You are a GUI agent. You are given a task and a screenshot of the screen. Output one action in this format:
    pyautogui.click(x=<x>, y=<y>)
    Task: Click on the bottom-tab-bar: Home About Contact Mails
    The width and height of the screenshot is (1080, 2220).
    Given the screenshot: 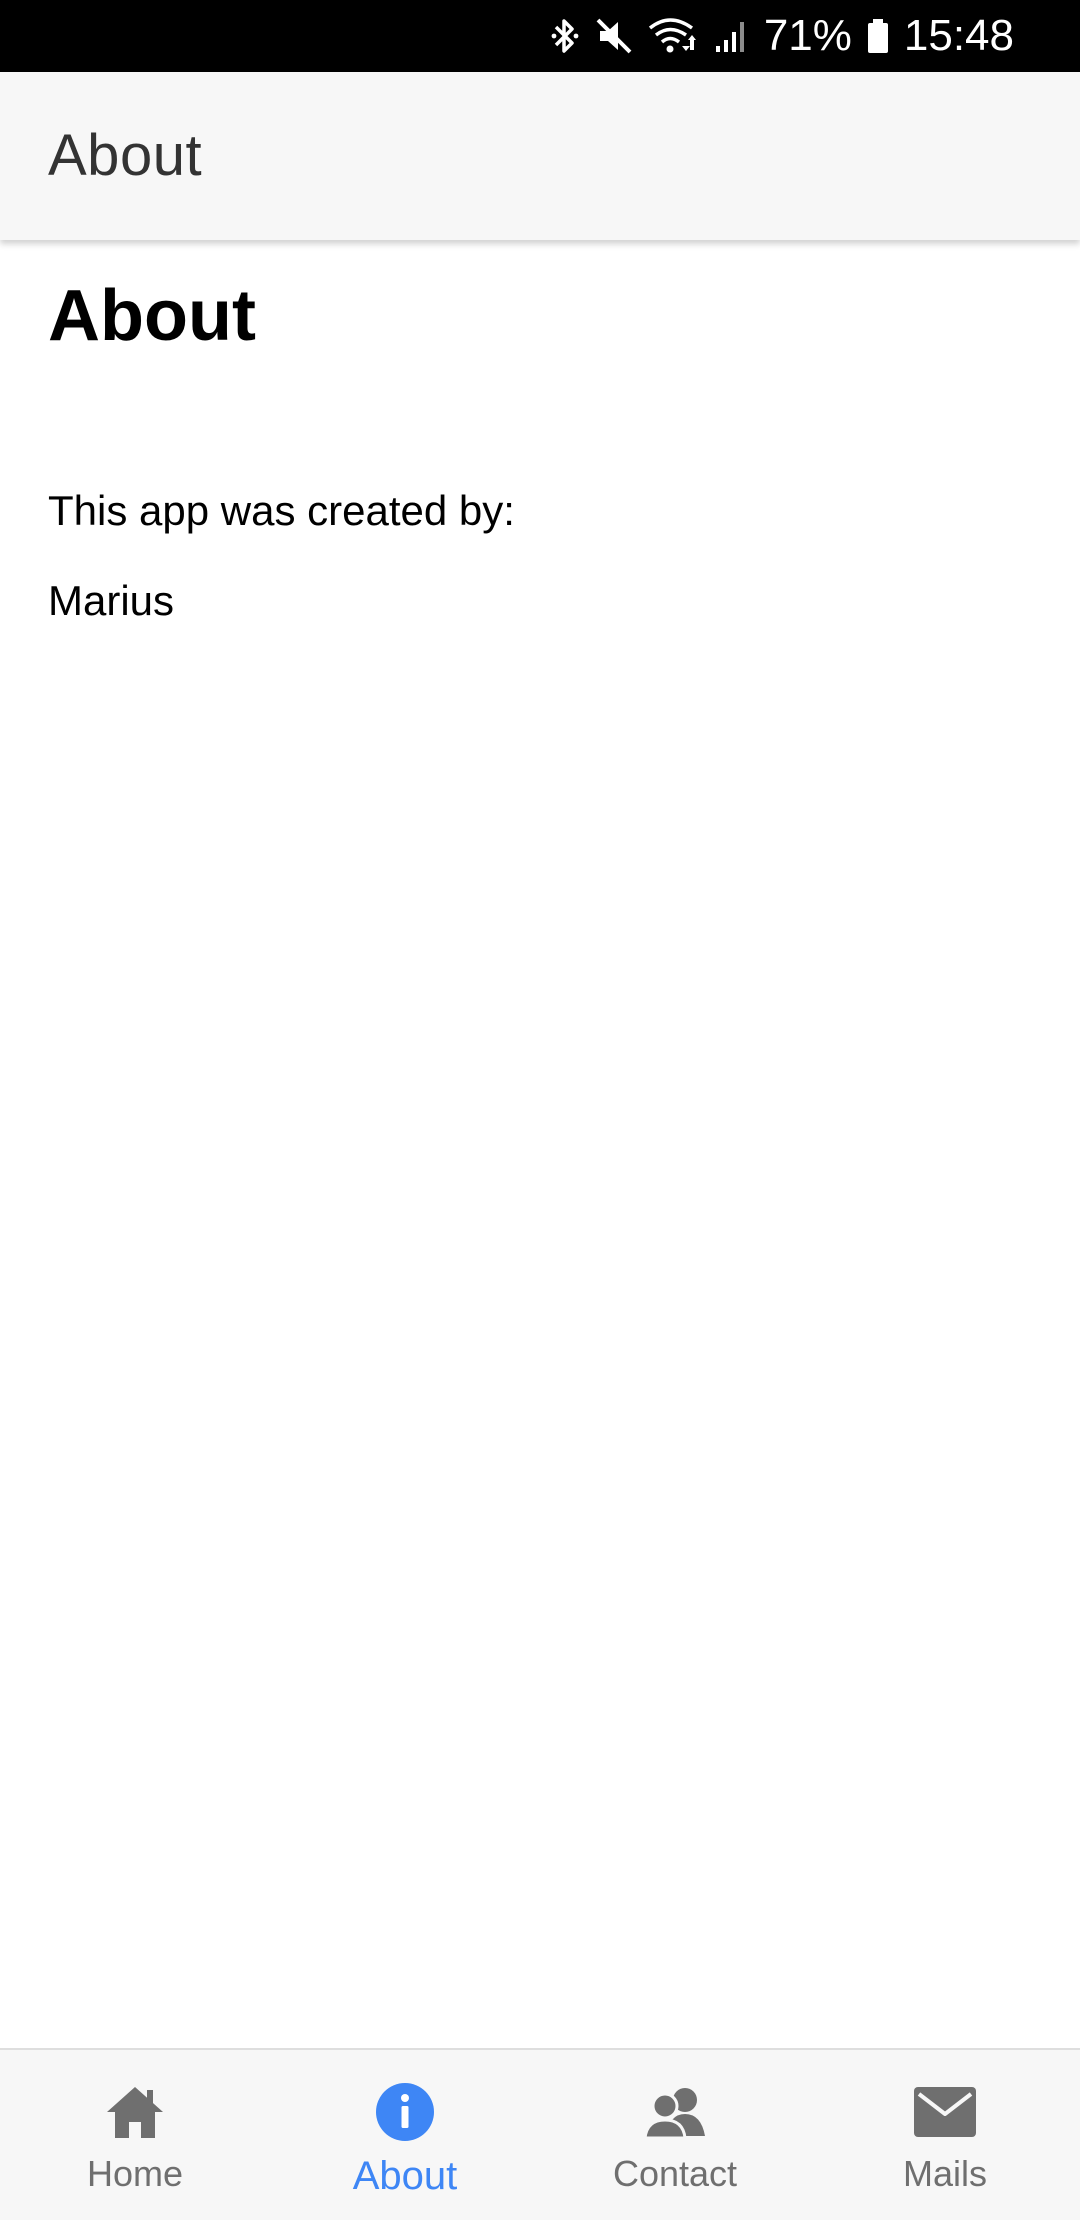 What is the action you would take?
    pyautogui.click(x=540, y=2134)
    